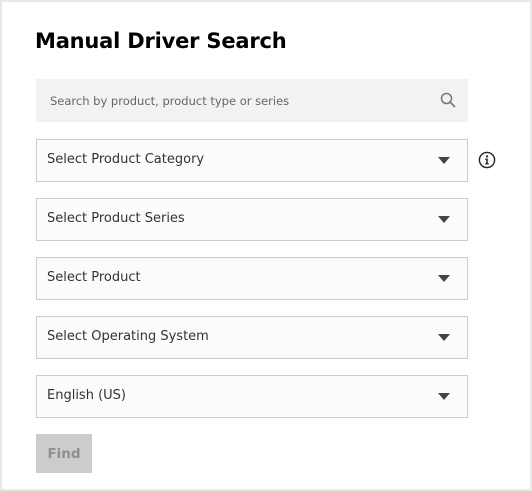 This screenshot has width=532, height=491. What do you see at coordinates (86, 395) in the screenshot?
I see `select-label: English (US)` at bounding box center [86, 395].